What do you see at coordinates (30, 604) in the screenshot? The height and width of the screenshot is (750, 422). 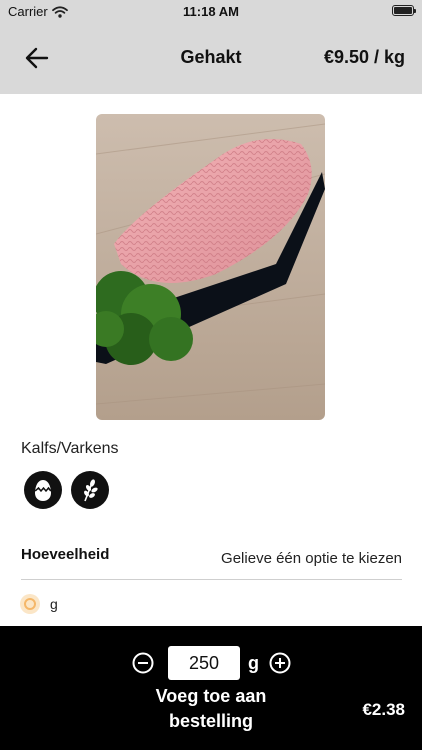 I see `unit-radio` at bounding box center [30, 604].